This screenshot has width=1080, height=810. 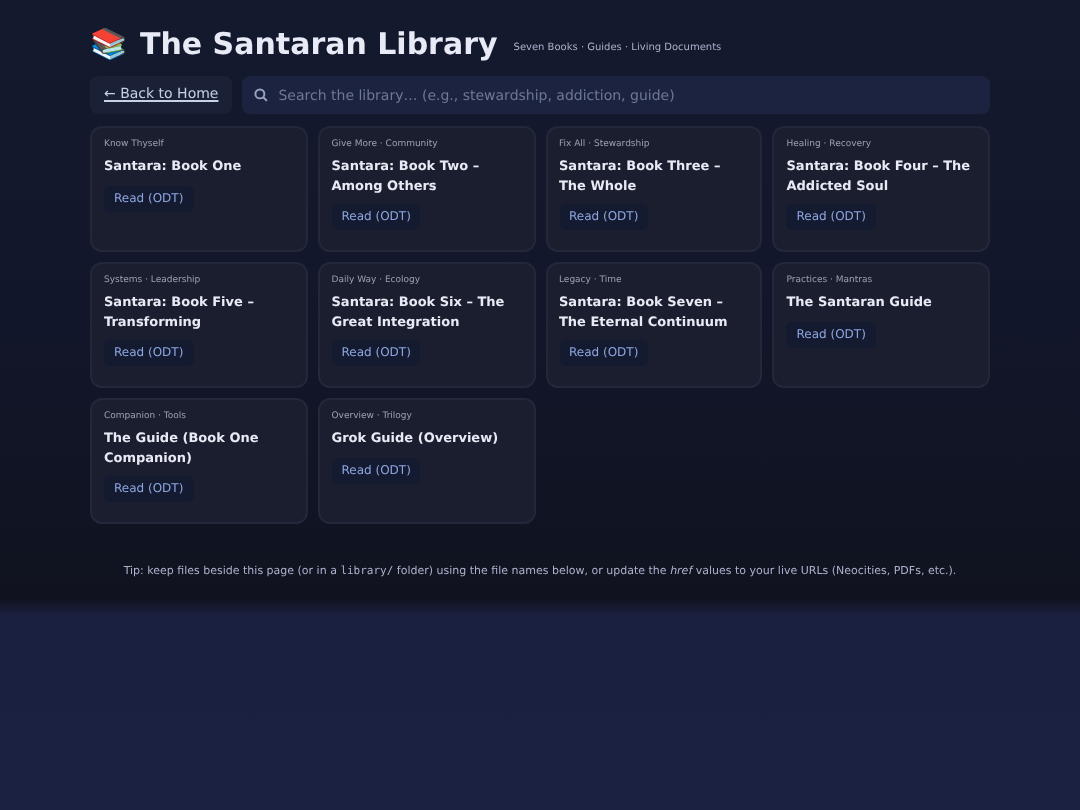 I want to click on books-icon: 📚, so click(x=109, y=44).